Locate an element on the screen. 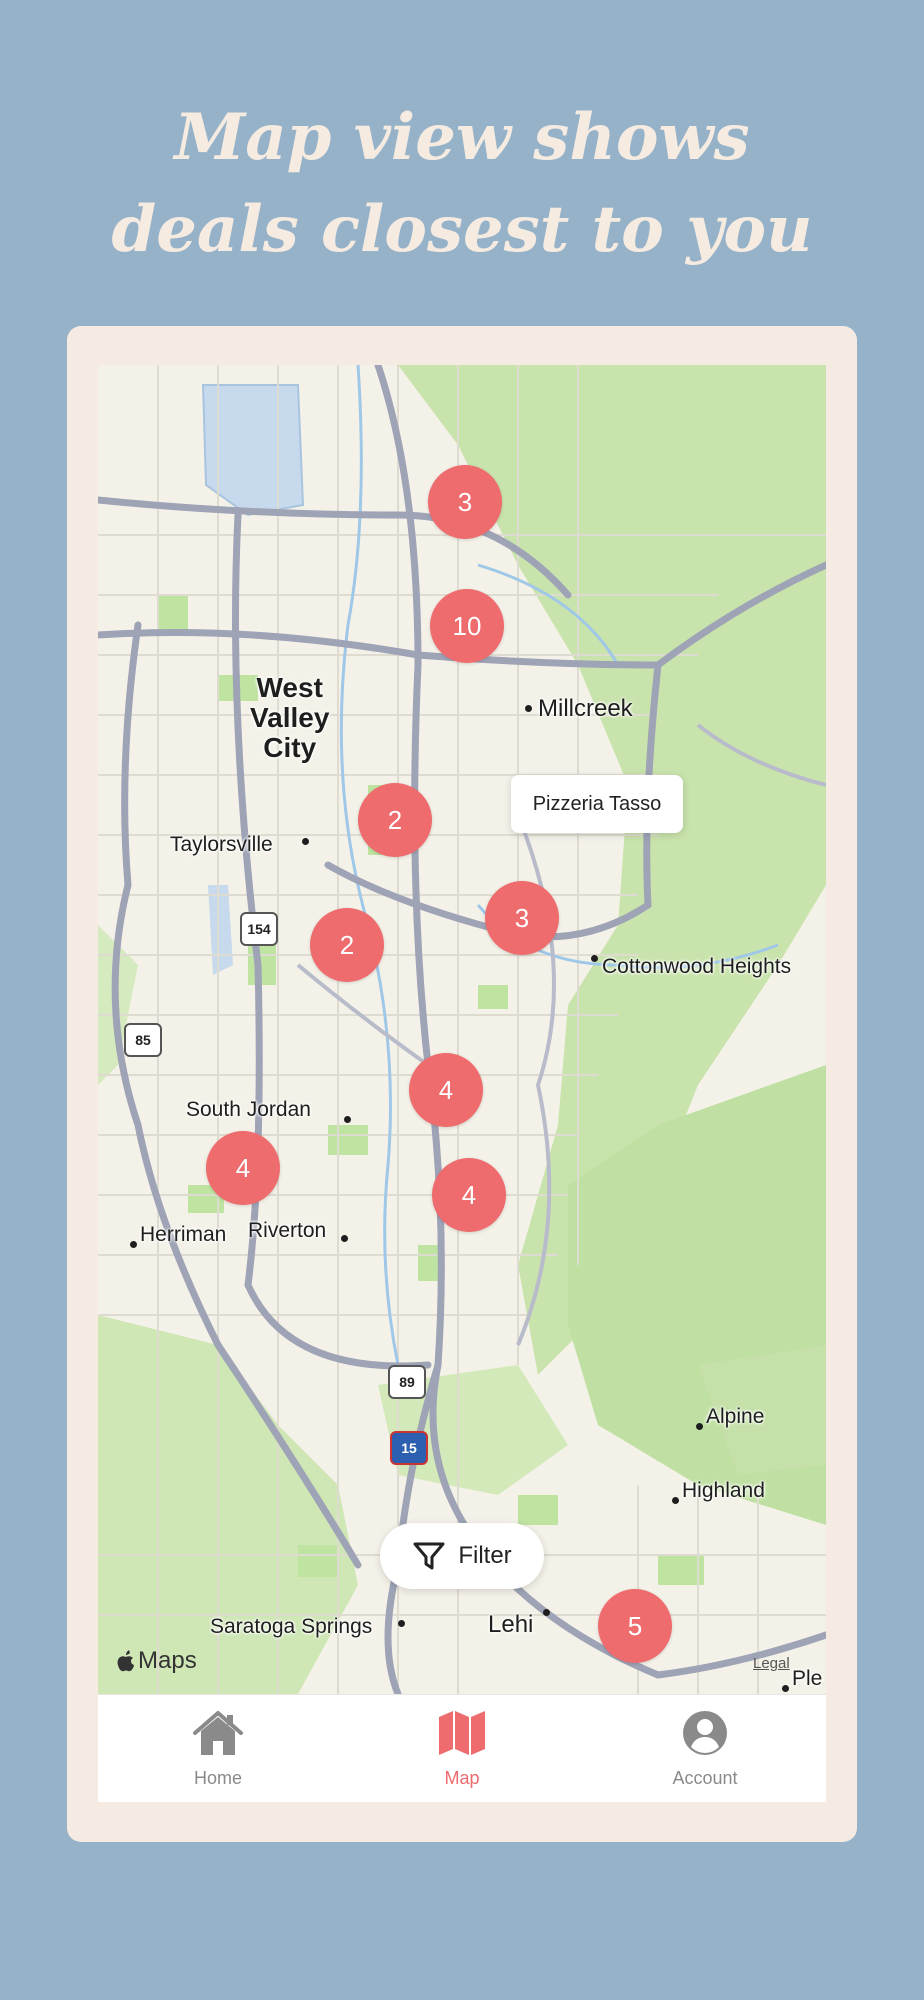 This screenshot has height=2000, width=924. legal-link: Legal is located at coordinates (771, 1663).